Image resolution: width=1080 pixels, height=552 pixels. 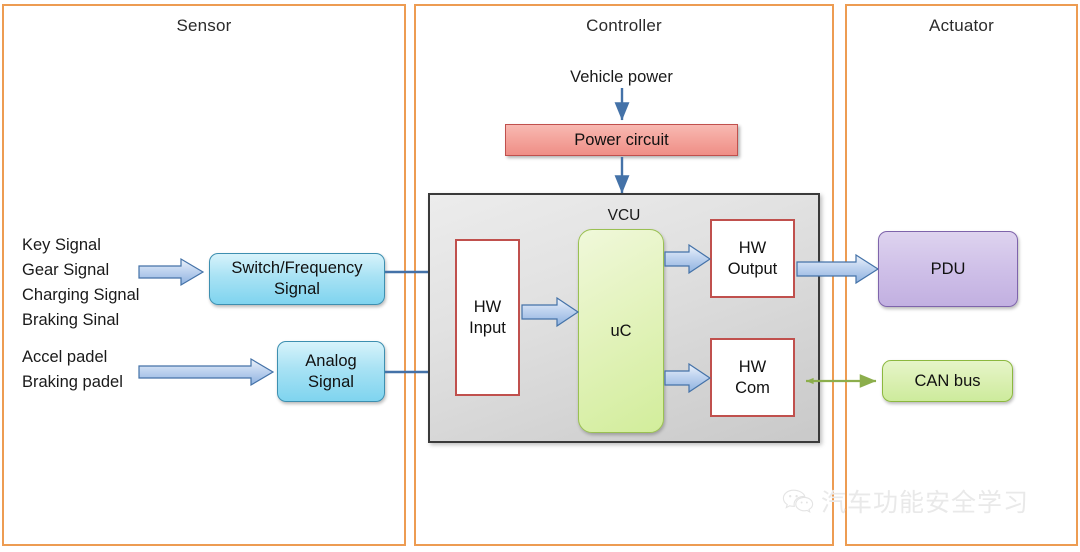 I want to click on box-hw-com-line2: Com, so click(x=752, y=387).